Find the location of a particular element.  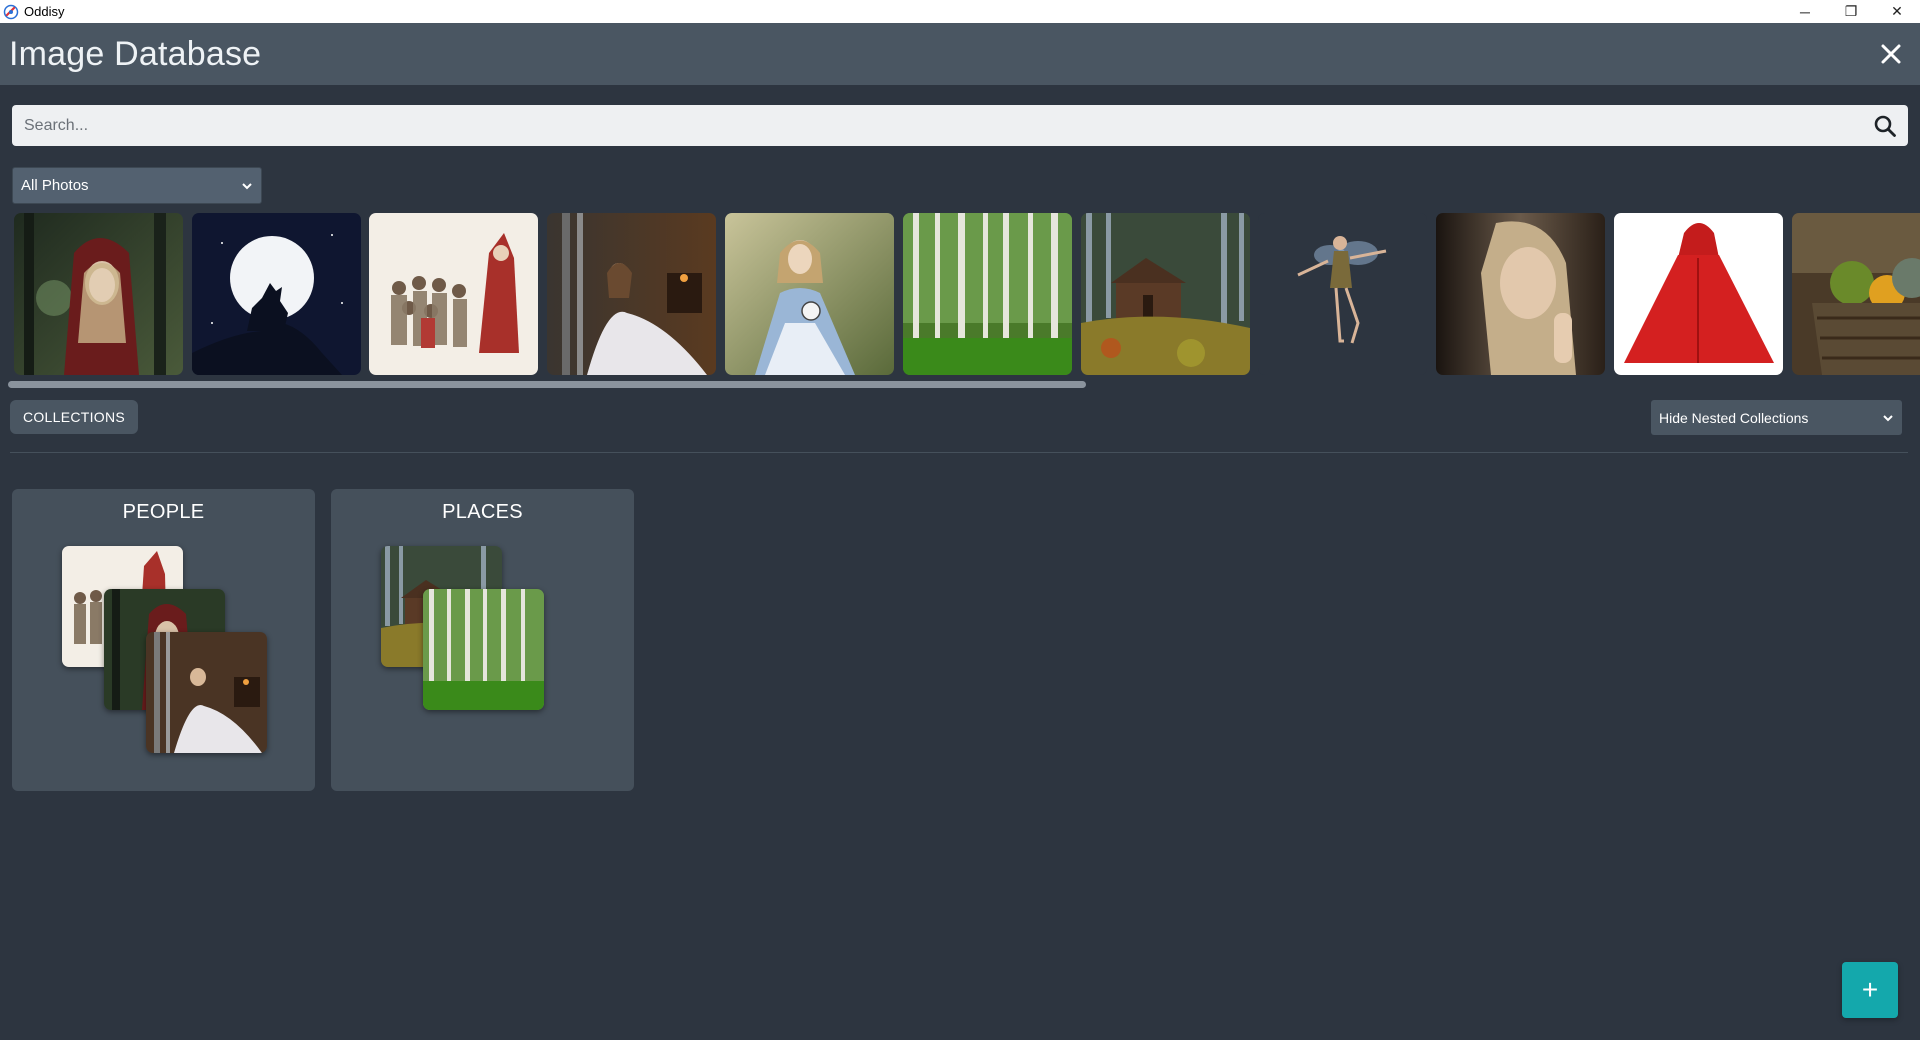

os-window-title: Oddisy is located at coordinates (44, 11).